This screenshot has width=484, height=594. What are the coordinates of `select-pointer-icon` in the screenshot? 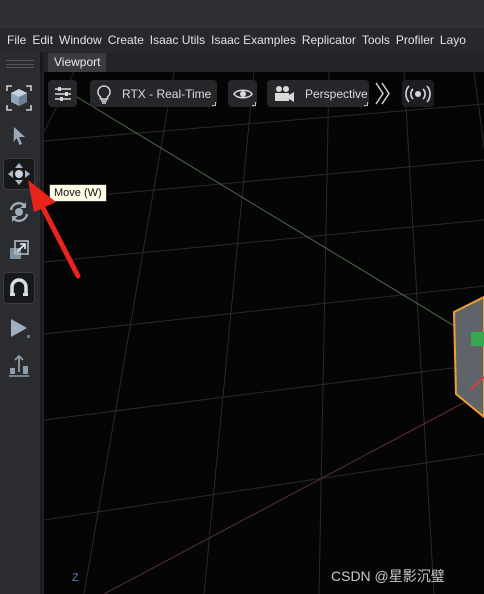 It's located at (19, 136).